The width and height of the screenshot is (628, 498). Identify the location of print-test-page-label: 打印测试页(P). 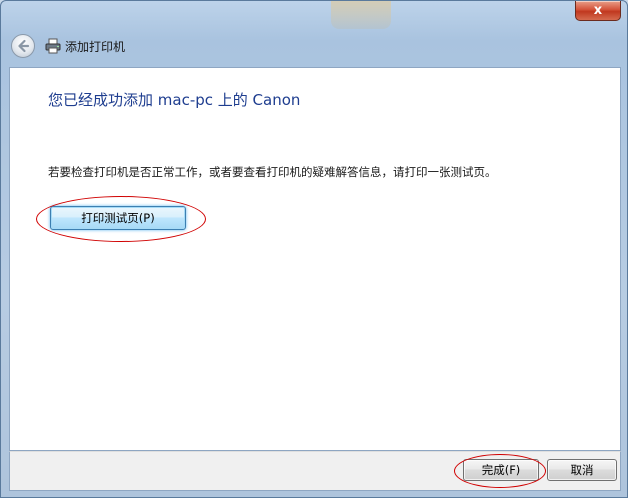
(118, 218).